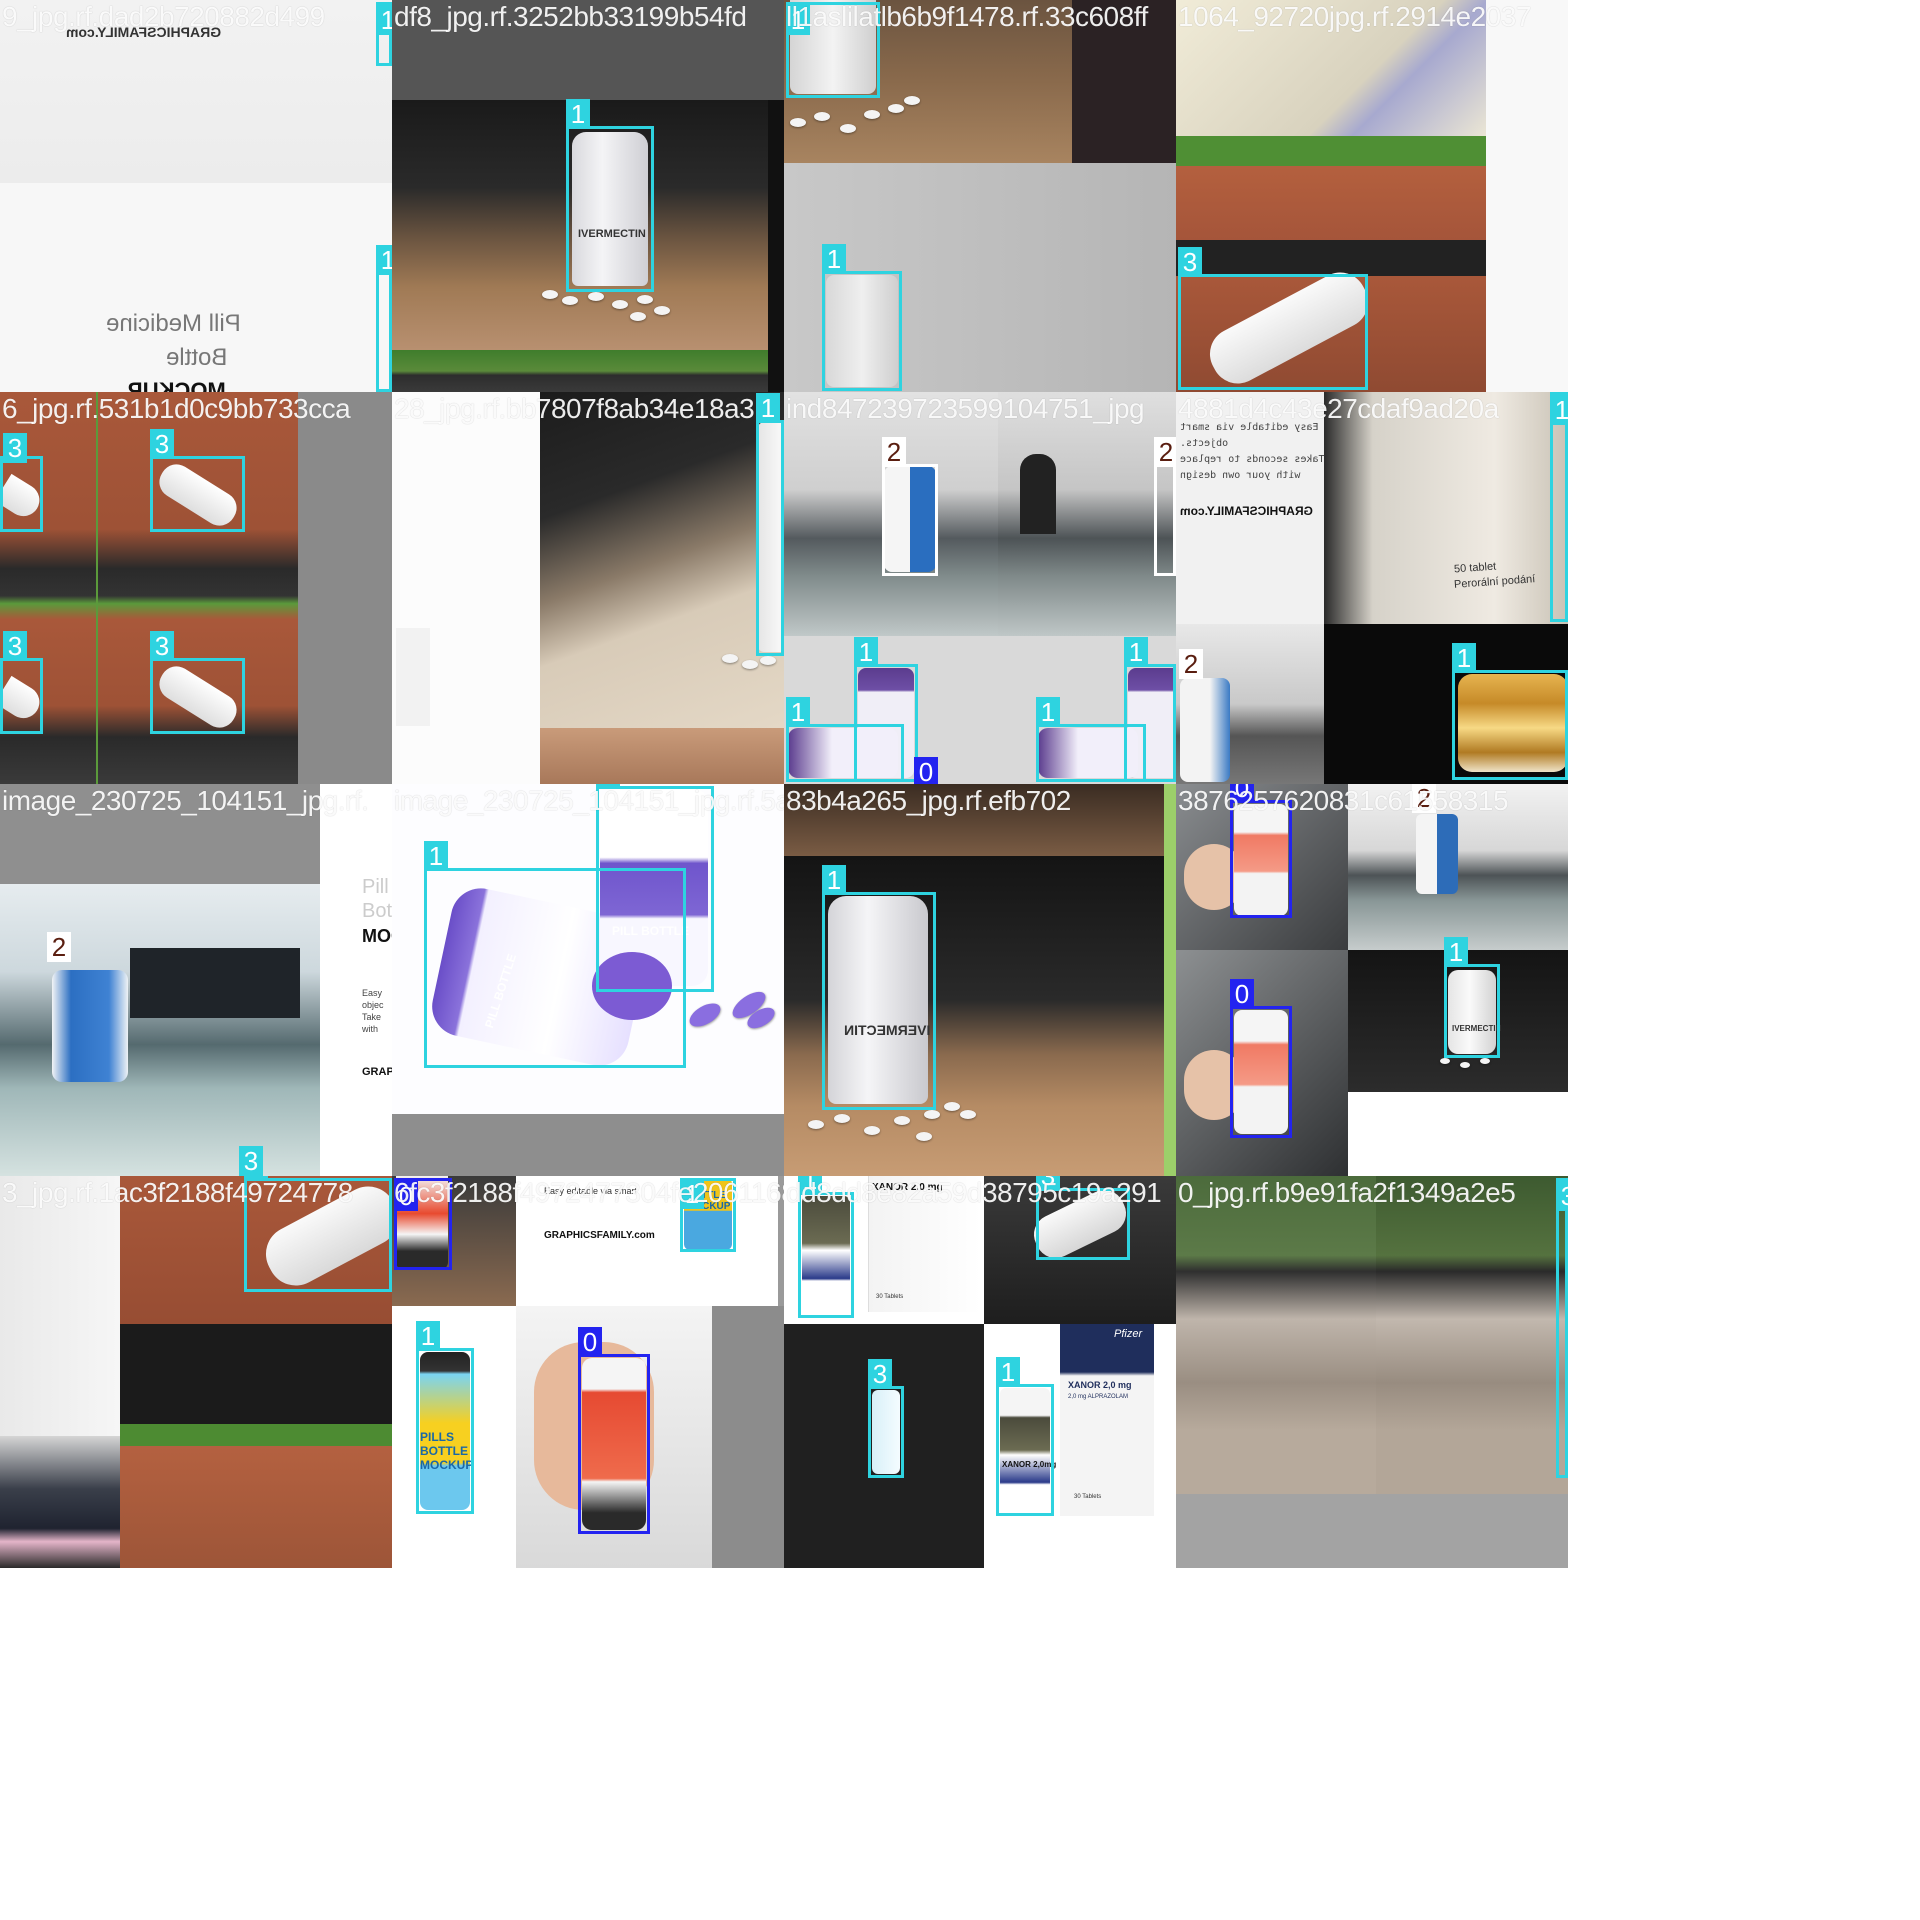  I want to click on scene-text: objects., so click(1204, 443).